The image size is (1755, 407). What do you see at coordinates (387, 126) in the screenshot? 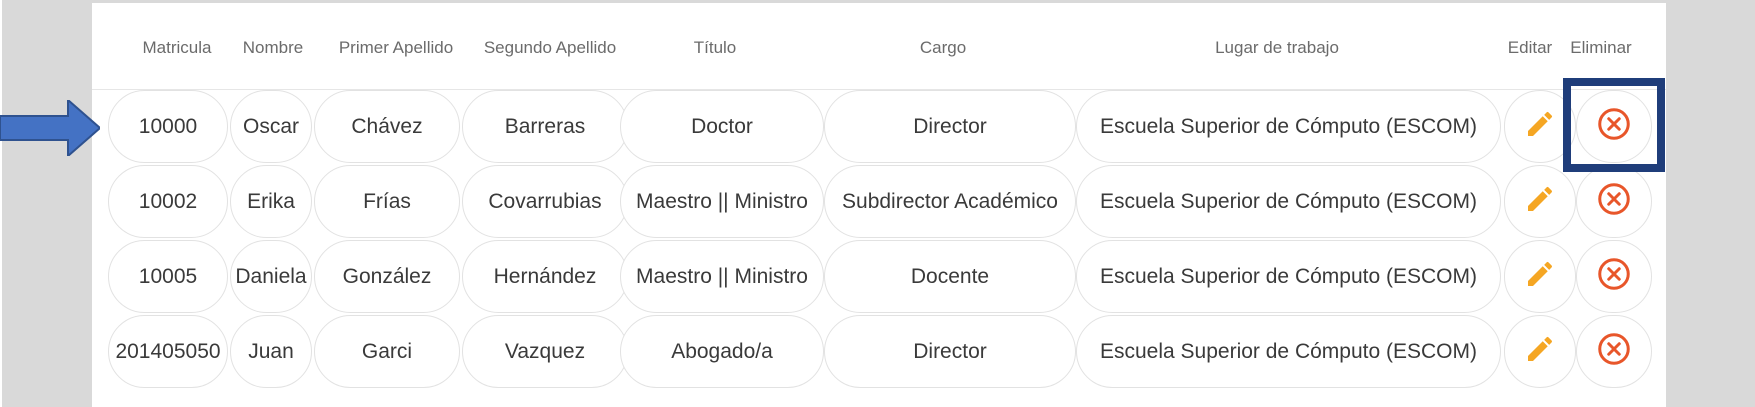
I see `cell-primer-apellido: Chávez` at bounding box center [387, 126].